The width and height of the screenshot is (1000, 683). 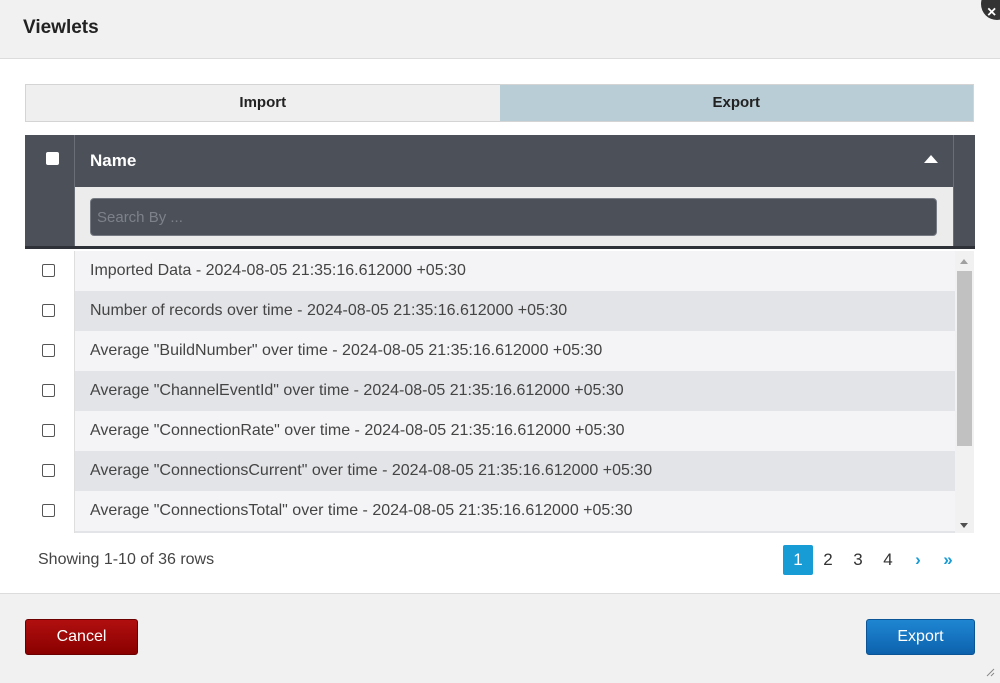 I want to click on table-footer: Showing 1-10 of 36 rows 1 2 3 4 › », so click(x=500, y=559).